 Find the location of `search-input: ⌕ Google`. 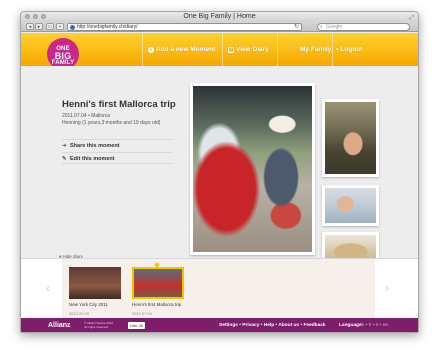

search-input: ⌕ Google is located at coordinates (363, 27).